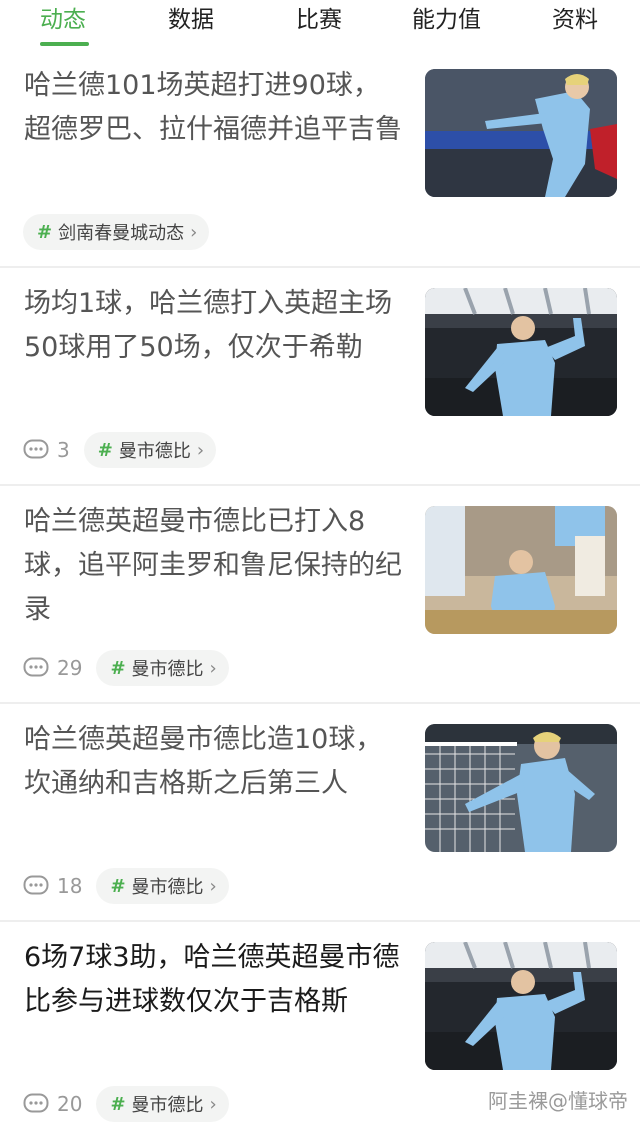 The height and width of the screenshot is (1124, 640). What do you see at coordinates (214, 108) in the screenshot?
I see `article-title: 哈兰德101场英超打进90球，超德罗巴、拉什福德并追平吉鲁` at bounding box center [214, 108].